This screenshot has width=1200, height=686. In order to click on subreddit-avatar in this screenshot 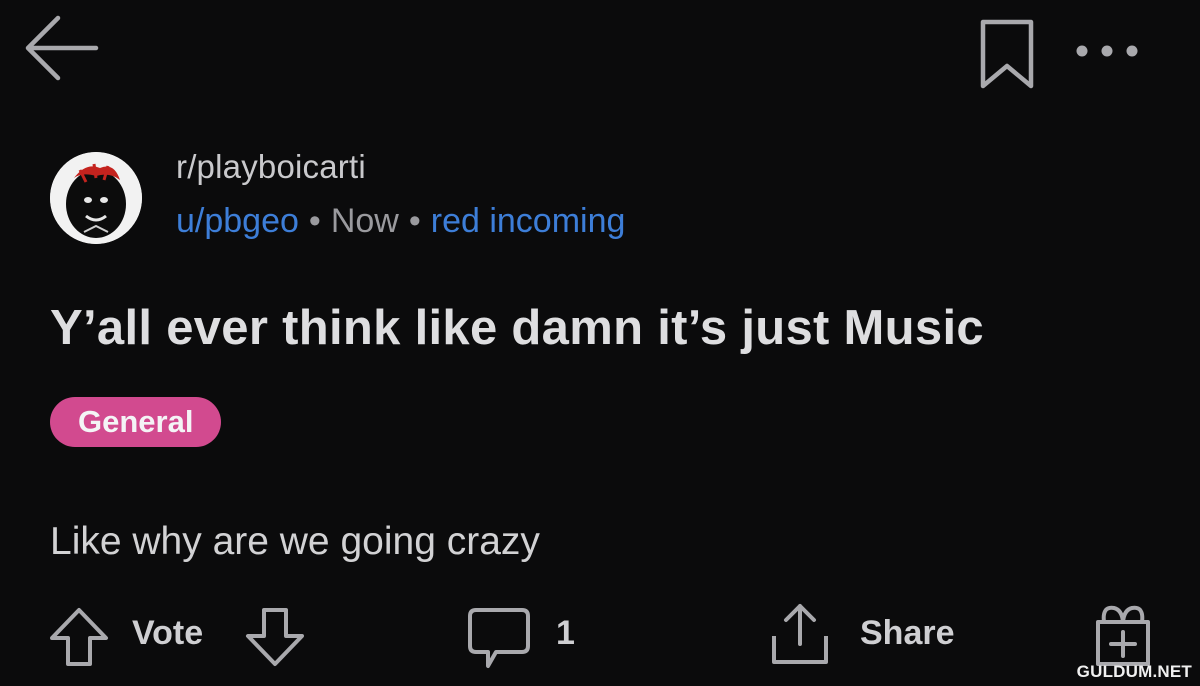, I will do `click(96, 198)`.